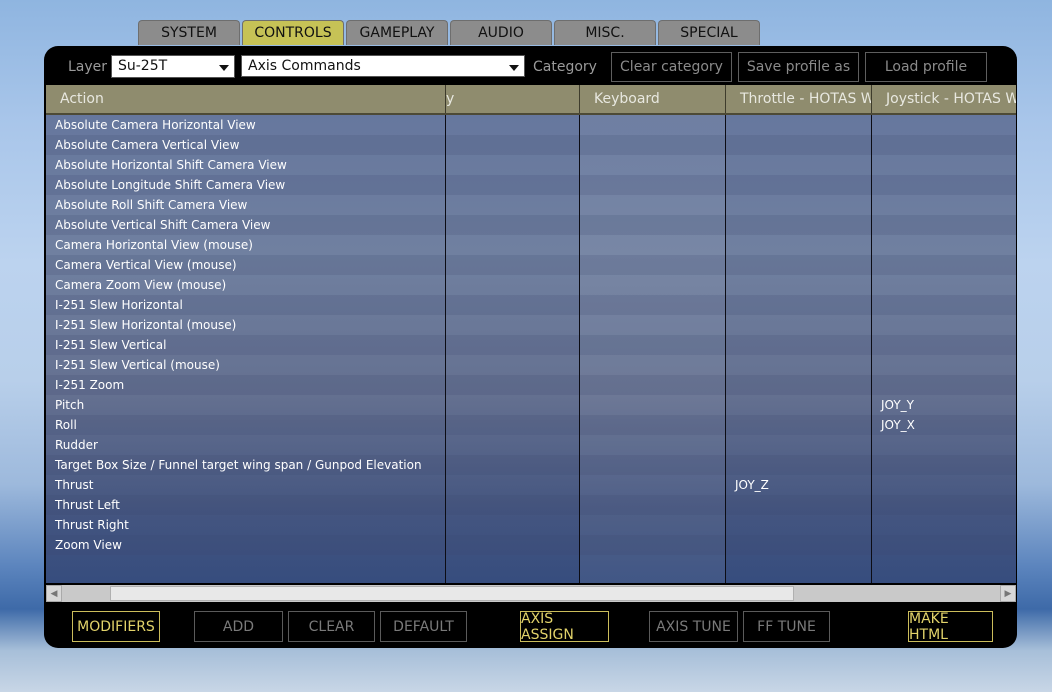 The width and height of the screenshot is (1052, 692). I want to click on throttle-cell: JOY_Z, so click(799, 485).